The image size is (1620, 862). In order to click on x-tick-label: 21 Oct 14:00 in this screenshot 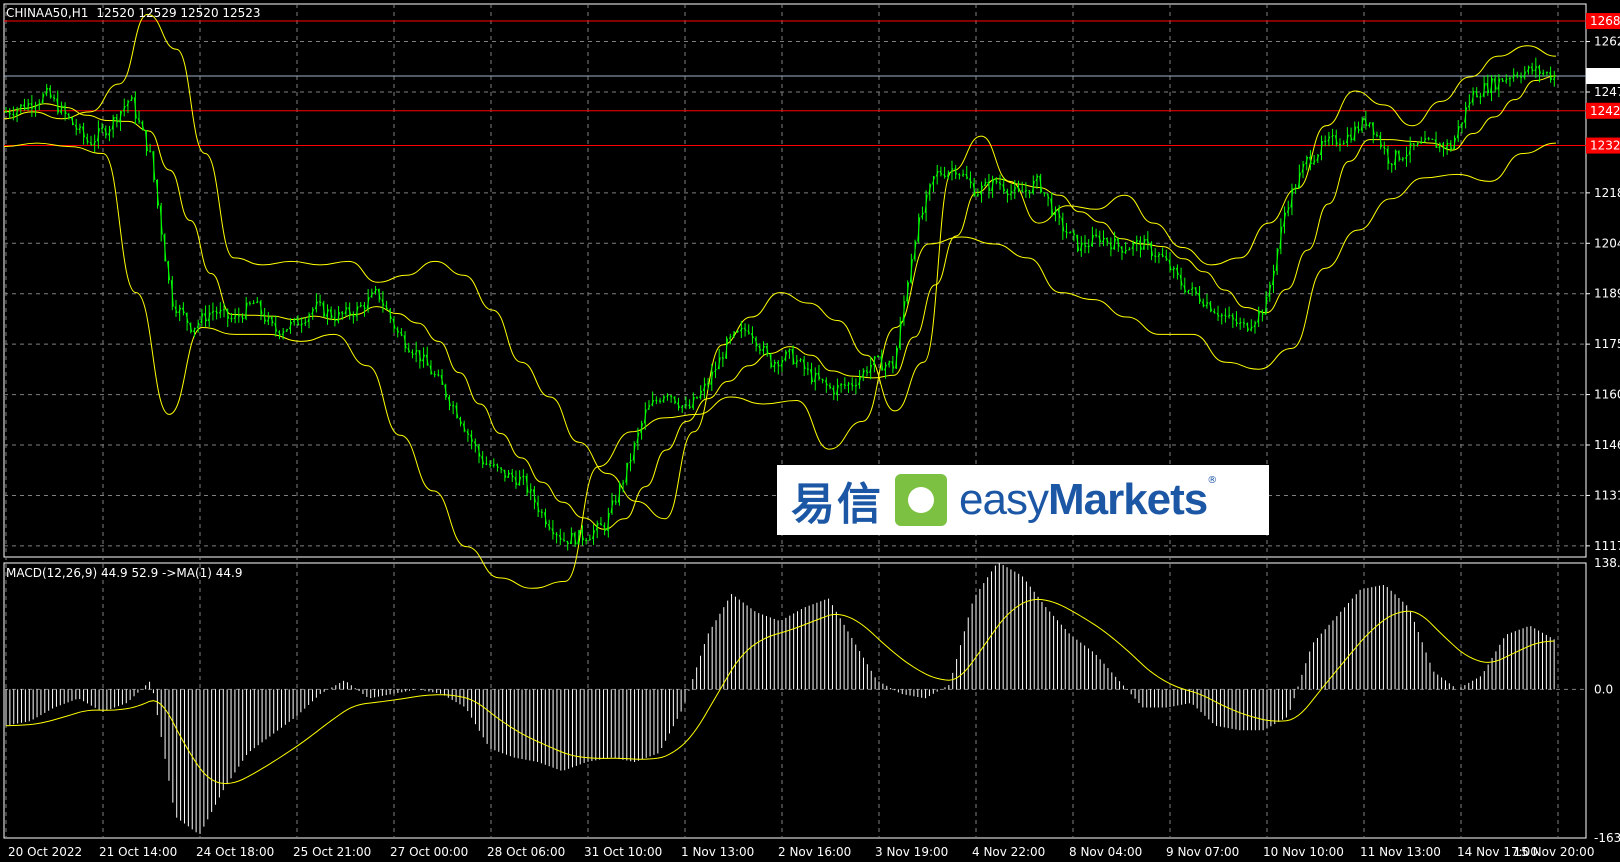, I will do `click(138, 852)`.